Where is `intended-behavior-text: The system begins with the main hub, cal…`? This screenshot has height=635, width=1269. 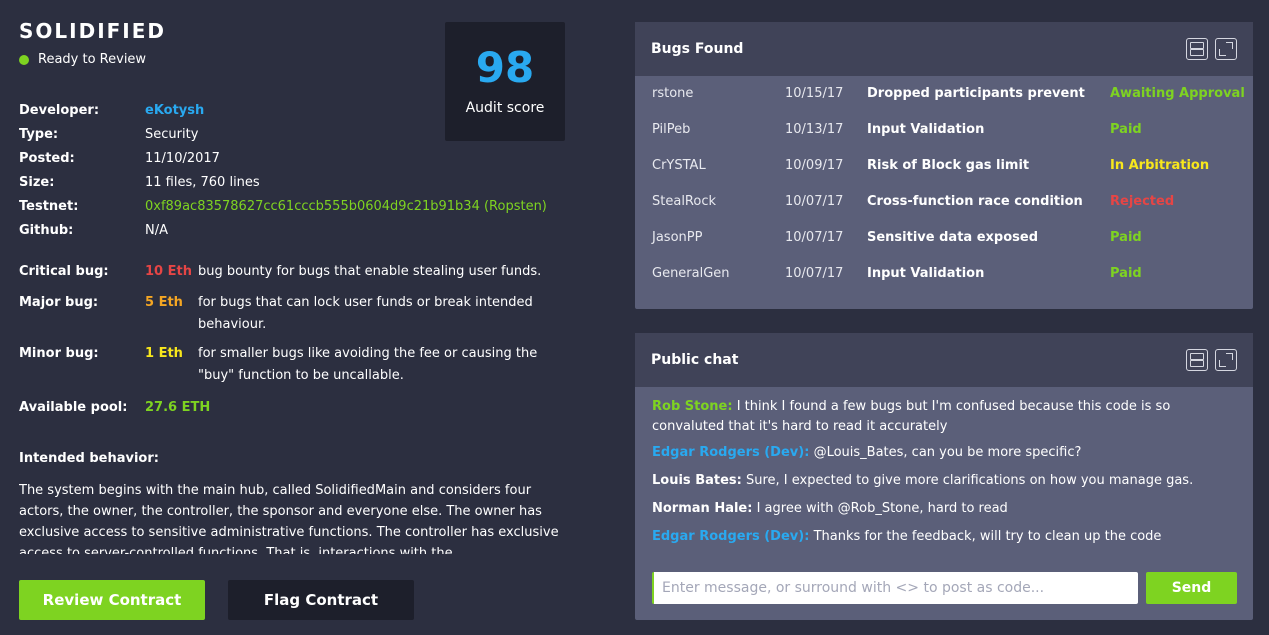 intended-behavior-text: The system begins with the main hub, cal… is located at coordinates (291, 517).